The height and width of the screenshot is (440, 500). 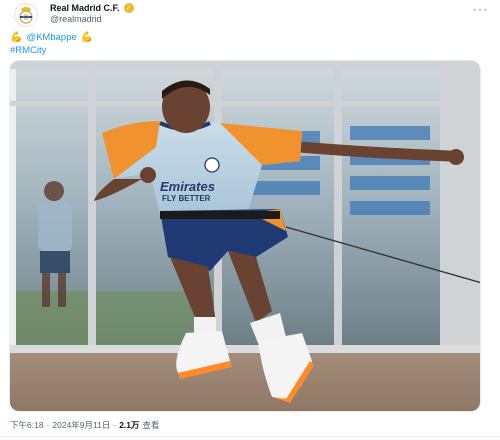 I want to click on tweet-meta: 下午6:18 · 2024年9月11日 · 2.1万 查看, so click(x=85, y=425).